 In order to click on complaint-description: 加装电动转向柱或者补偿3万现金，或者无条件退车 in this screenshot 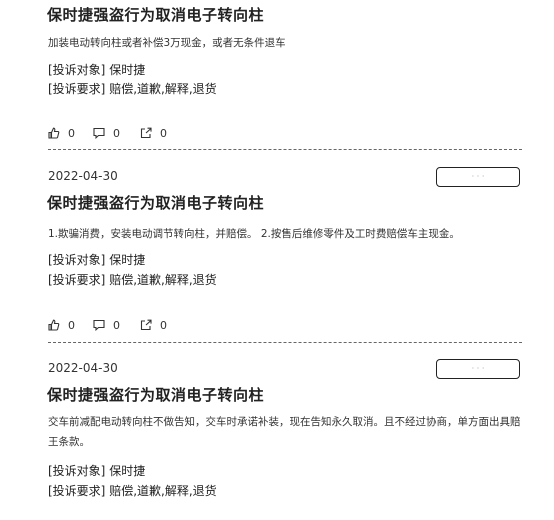, I will do `click(167, 43)`.